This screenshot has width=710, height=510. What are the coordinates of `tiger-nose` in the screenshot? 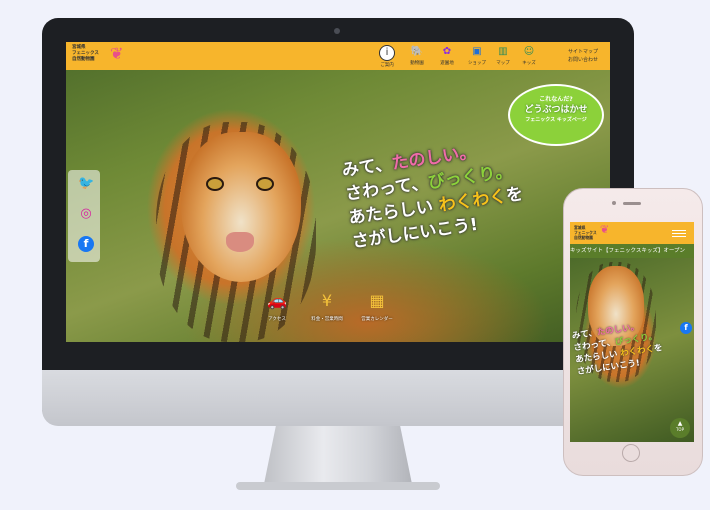 It's located at (240, 242).